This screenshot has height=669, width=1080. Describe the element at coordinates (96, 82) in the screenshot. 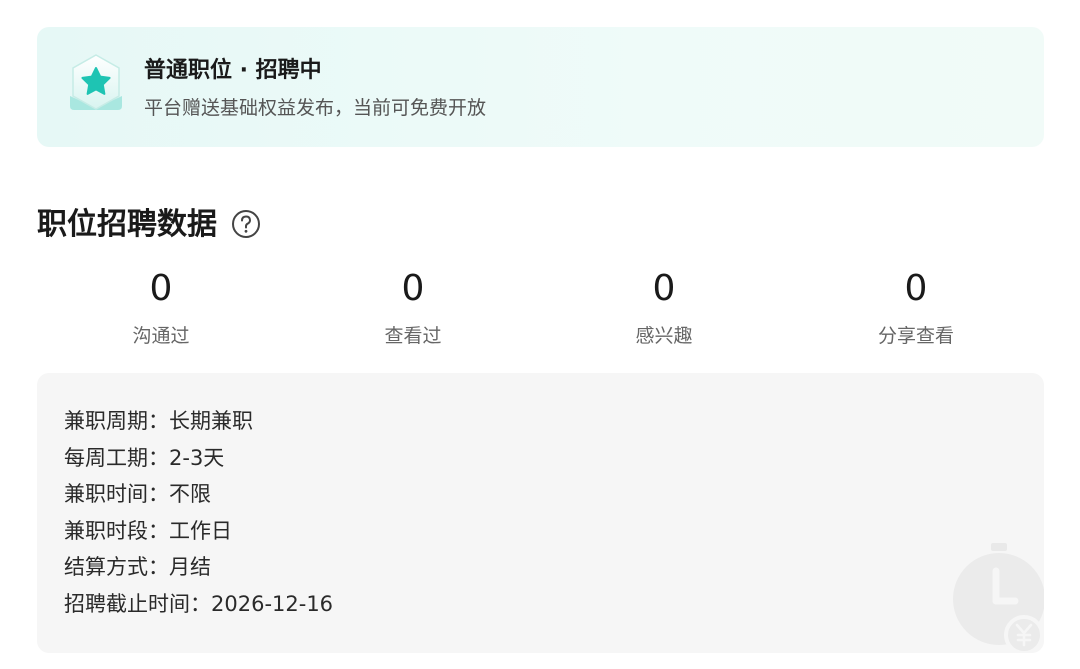

I see `star-badge-icon` at that location.